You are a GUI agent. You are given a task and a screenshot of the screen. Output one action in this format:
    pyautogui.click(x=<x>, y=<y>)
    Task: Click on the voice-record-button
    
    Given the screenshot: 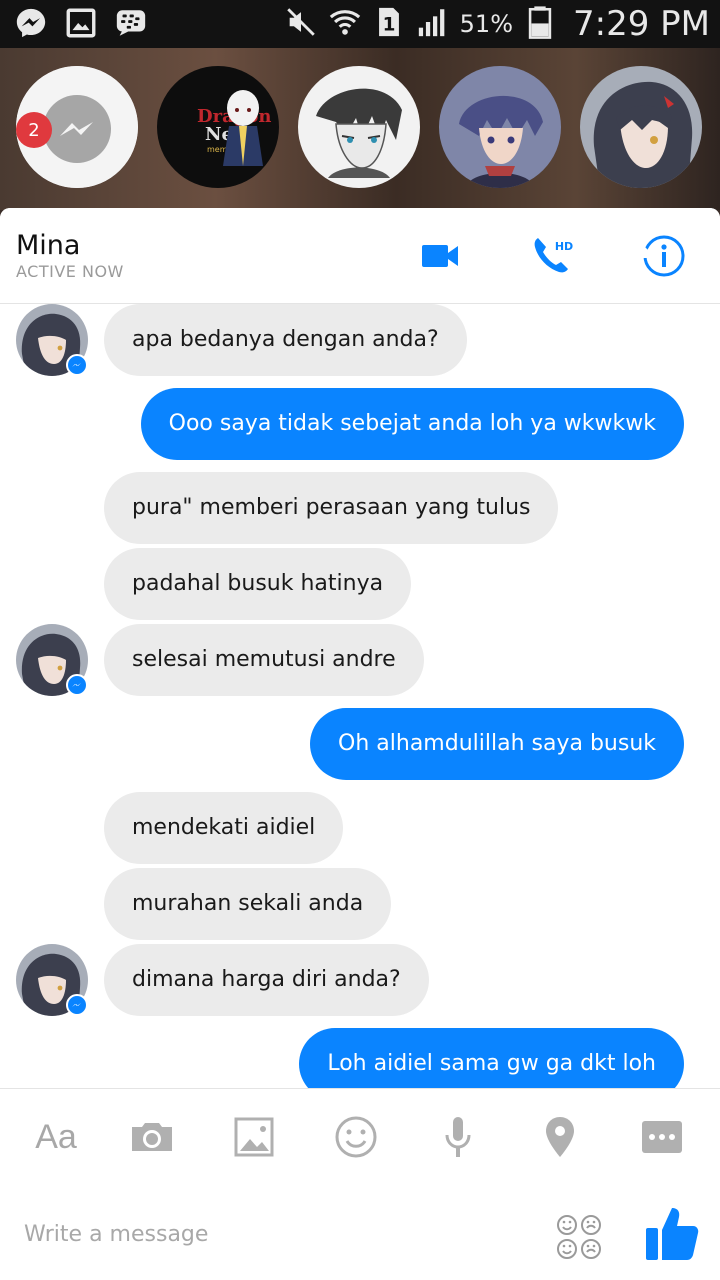 What is the action you would take?
    pyautogui.click(x=458, y=1137)
    